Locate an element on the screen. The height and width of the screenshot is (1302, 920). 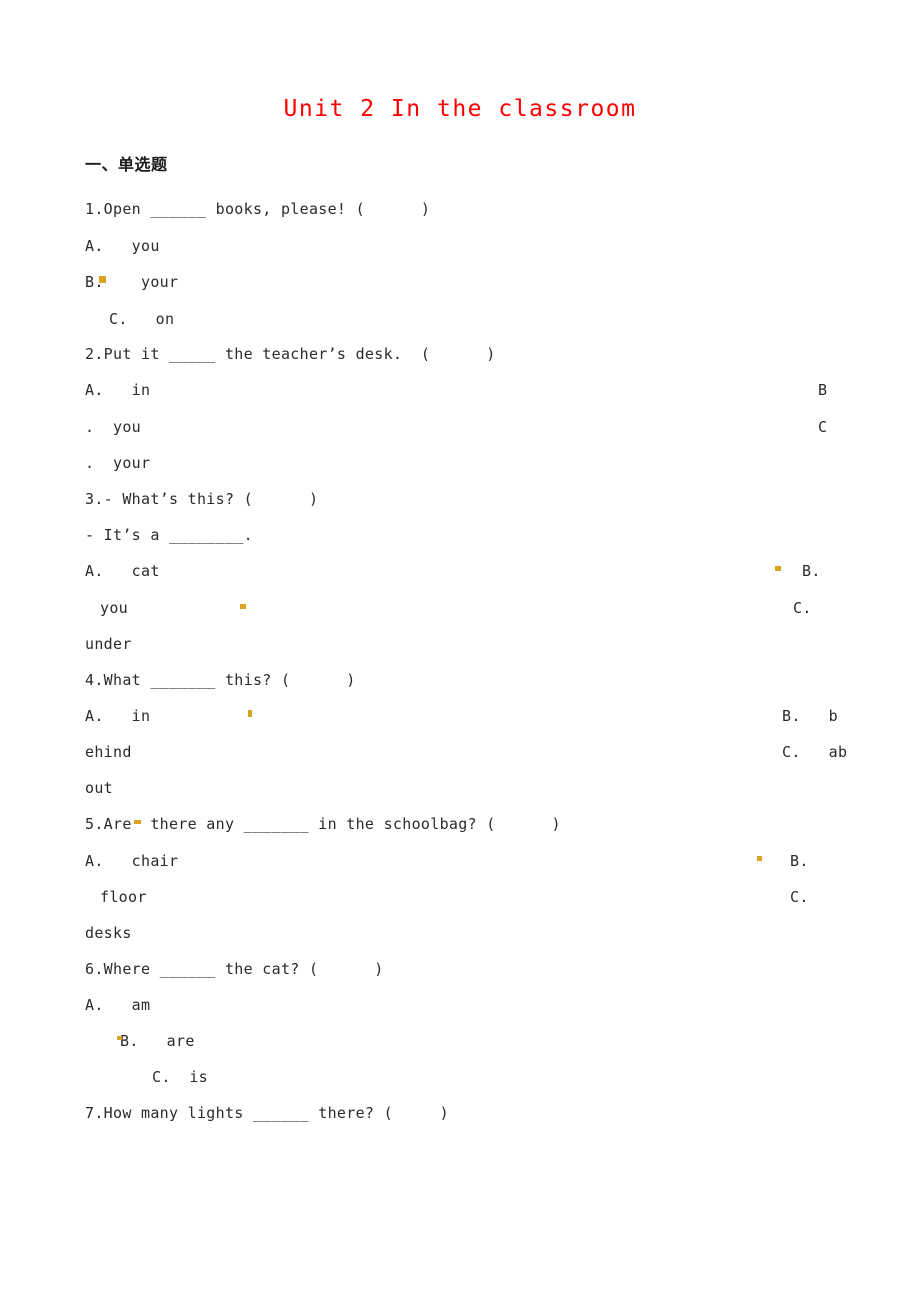
question-4-stem: 4.What _______ this? ( ) is located at coordinates (220, 680).